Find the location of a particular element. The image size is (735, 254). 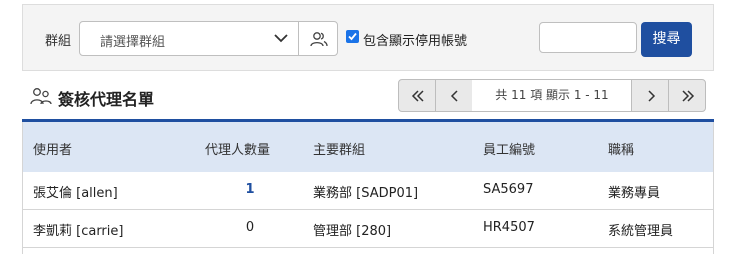

table-row: 張艾倫 [allen] 1 業務部 [SADP01] SA5697 業務專員 is located at coordinates (368, 191).